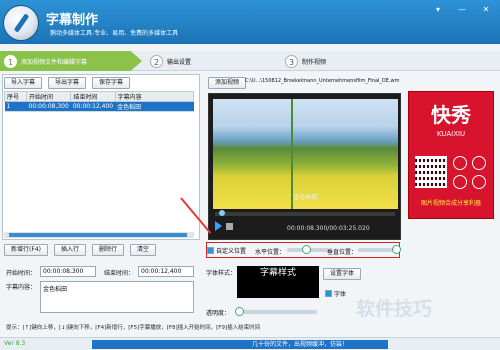 This screenshot has height=350, width=500. What do you see at coordinates (218, 313) in the screenshot?
I see `transparency-label: 透明度：` at bounding box center [218, 313].